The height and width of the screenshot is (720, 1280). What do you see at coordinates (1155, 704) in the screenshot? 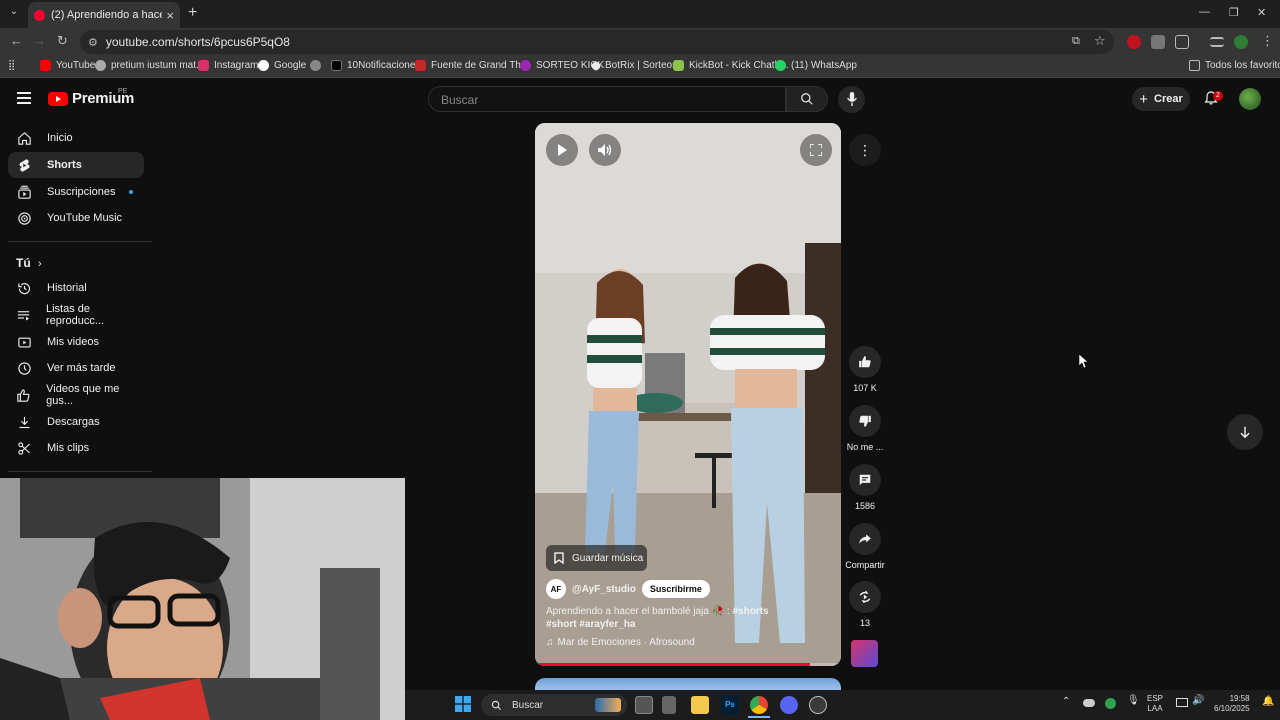
I see `input-language: ESP LAA` at bounding box center [1155, 704].